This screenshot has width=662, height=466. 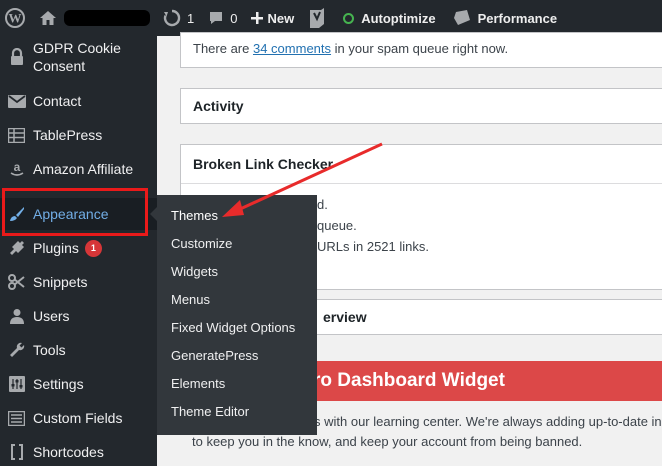 What do you see at coordinates (153, 214) in the screenshot?
I see `submenu-pointer` at bounding box center [153, 214].